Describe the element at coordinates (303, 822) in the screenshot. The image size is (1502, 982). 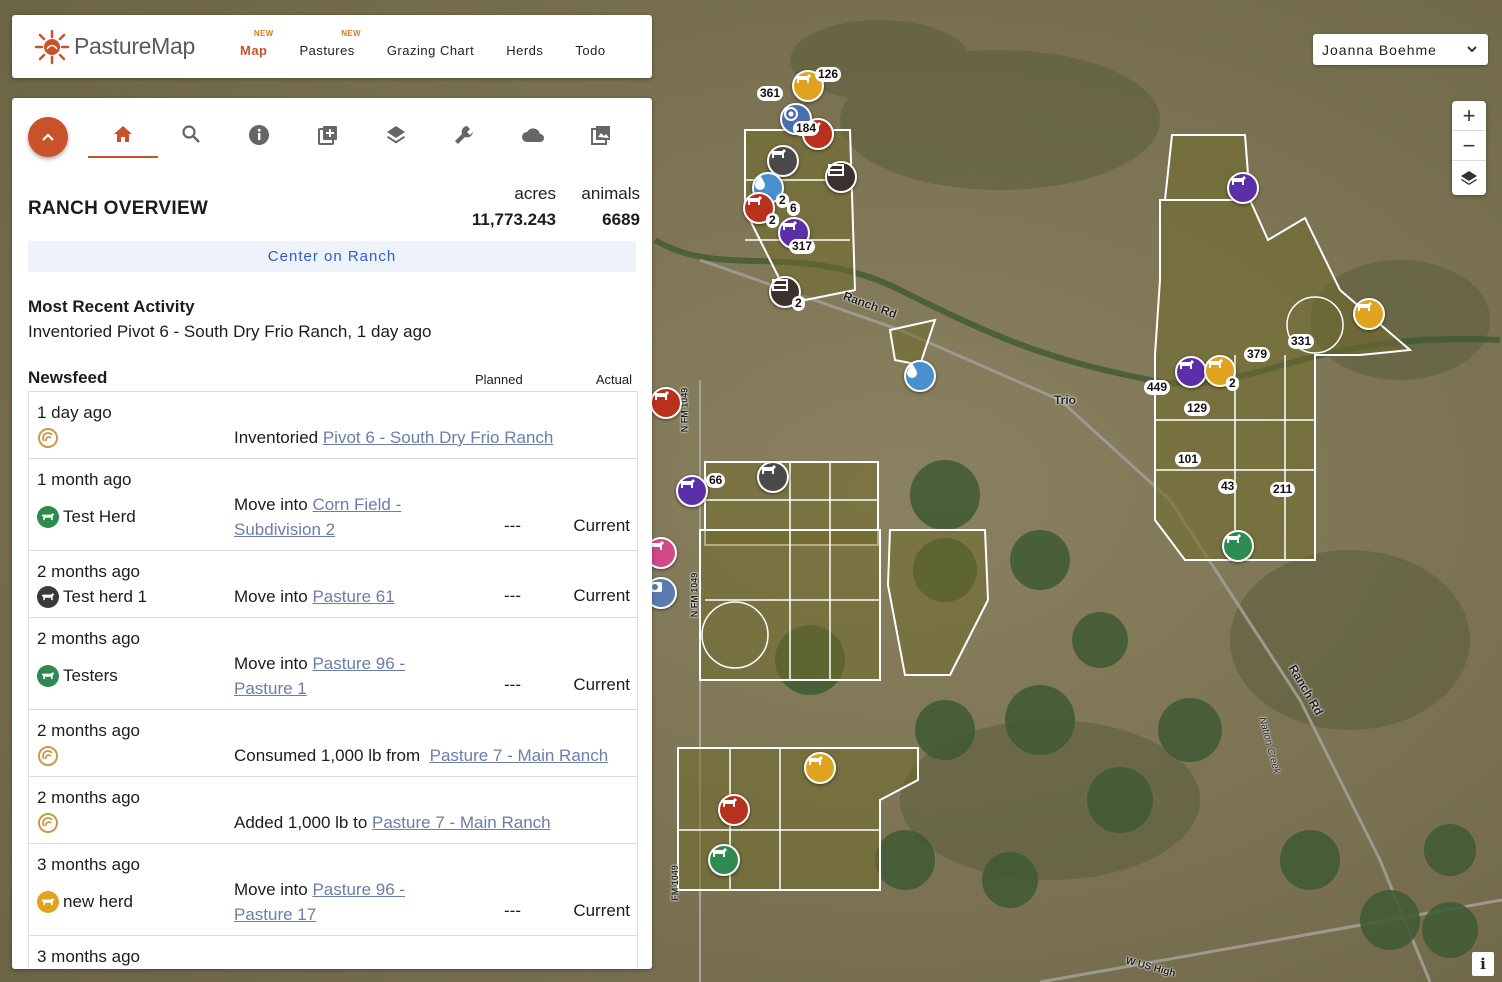
I see `feed-action: Added 1,000 lb to` at that location.